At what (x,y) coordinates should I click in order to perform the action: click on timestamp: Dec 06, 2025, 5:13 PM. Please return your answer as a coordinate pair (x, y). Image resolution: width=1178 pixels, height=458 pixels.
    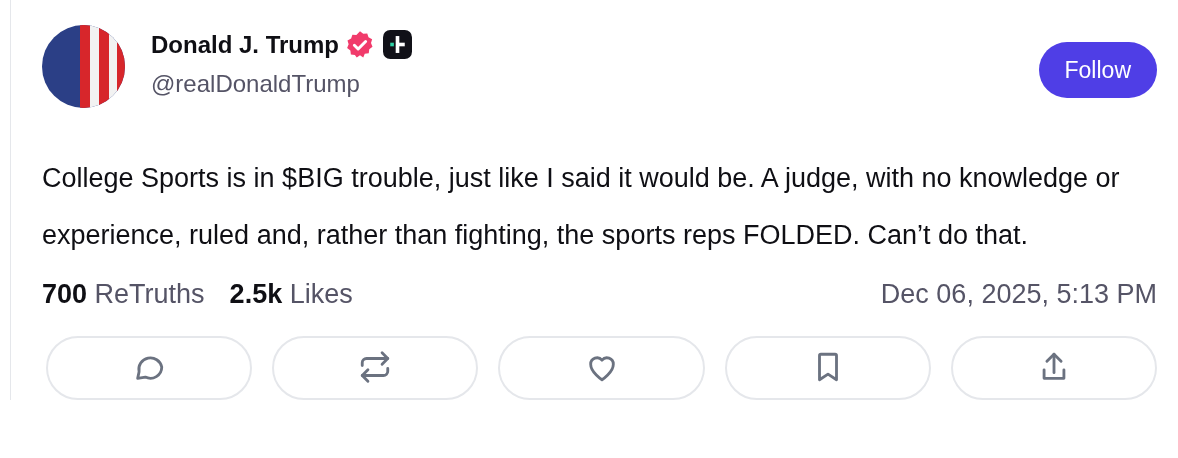
    Looking at the image, I should click on (1018, 294).